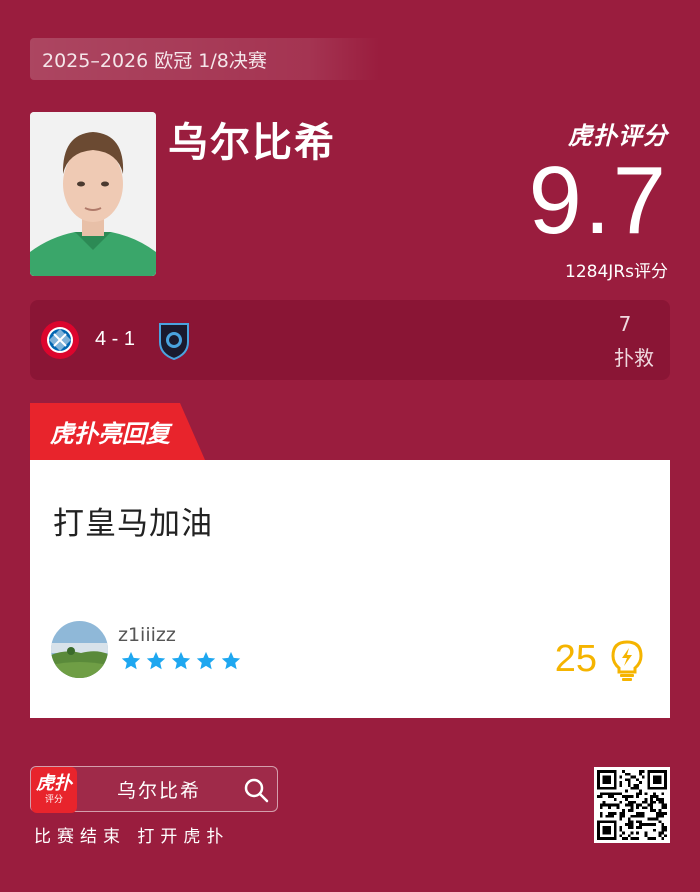 Image resolution: width=700 pixels, height=892 pixels. I want to click on player-name: 乌尔比希, so click(252, 143).